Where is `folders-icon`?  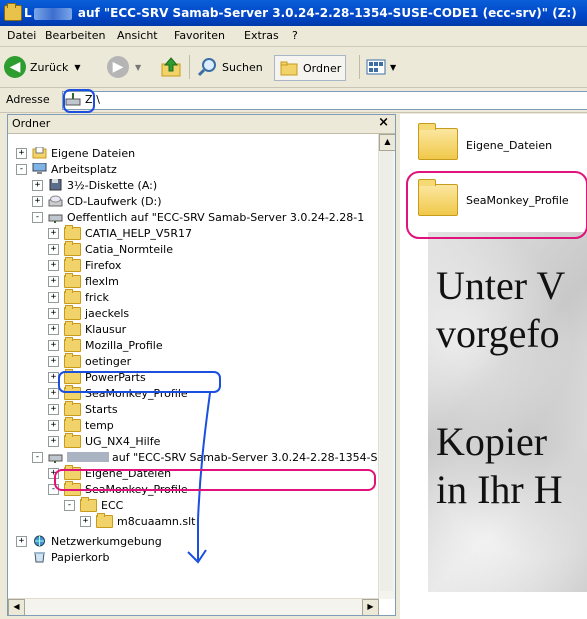
folders-icon is located at coordinates (289, 68).